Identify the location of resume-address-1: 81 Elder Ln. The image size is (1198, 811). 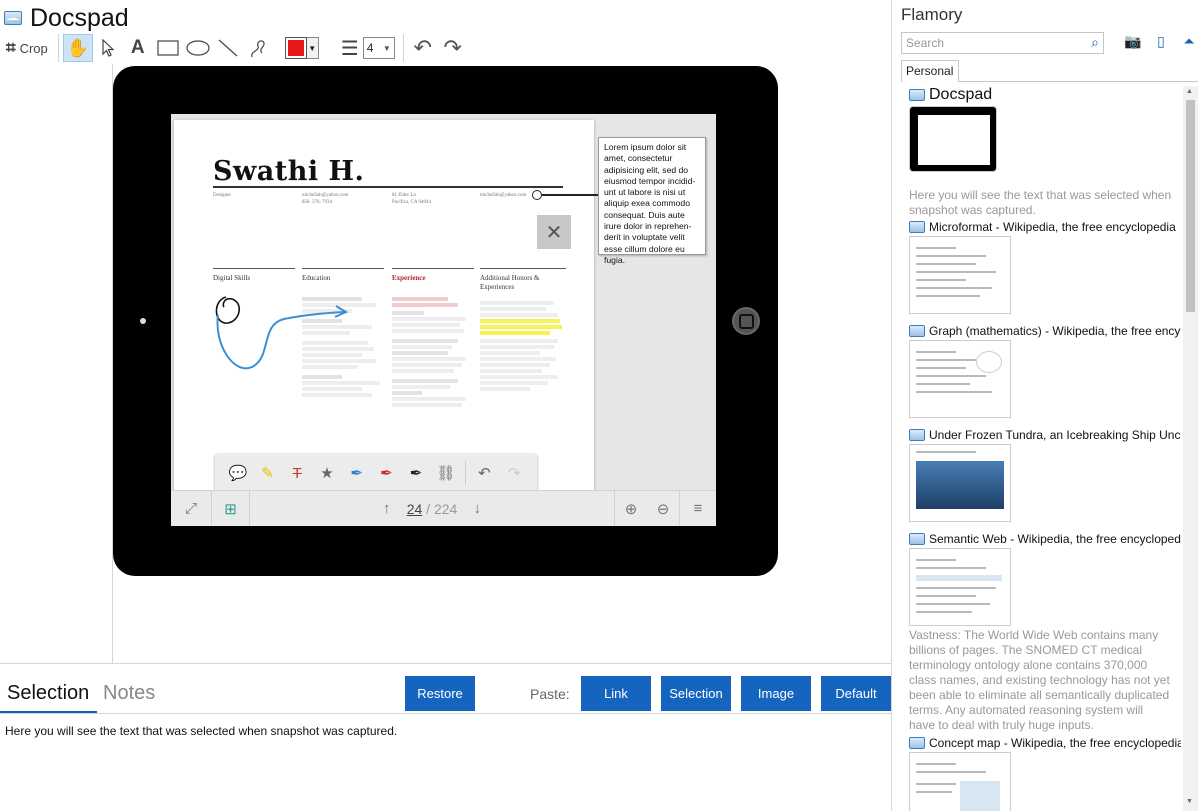
(404, 195).